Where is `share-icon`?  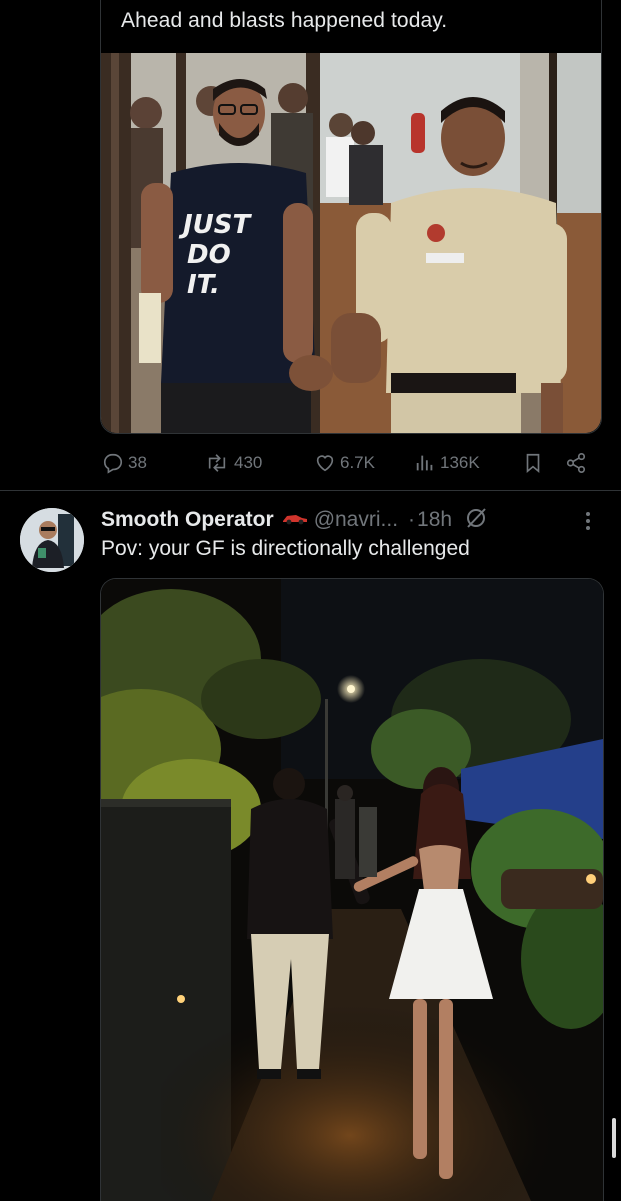
share-icon is located at coordinates (576, 463).